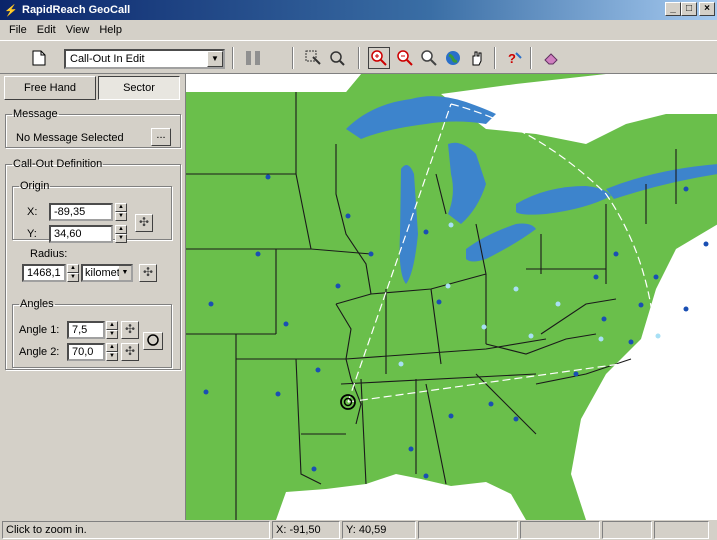  What do you see at coordinates (18, 30) in the screenshot?
I see `menu-file: File` at bounding box center [18, 30].